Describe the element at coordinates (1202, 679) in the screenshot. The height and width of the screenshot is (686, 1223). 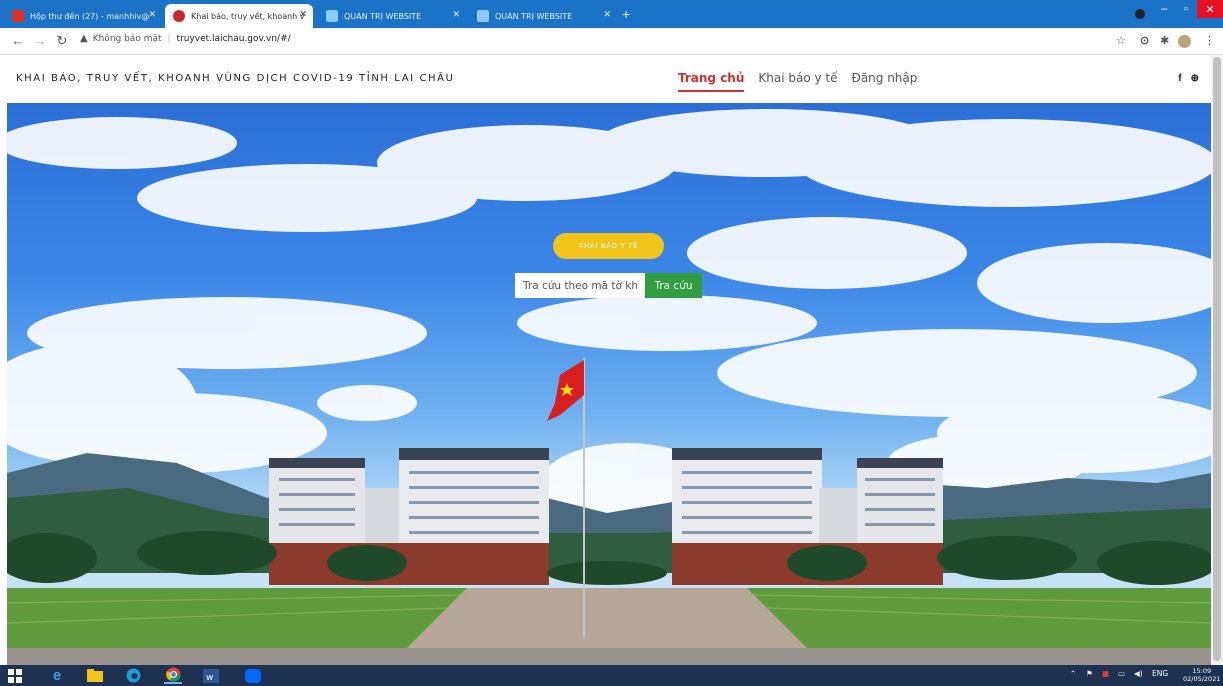
I see `clock-date: 02/05/2021` at that location.